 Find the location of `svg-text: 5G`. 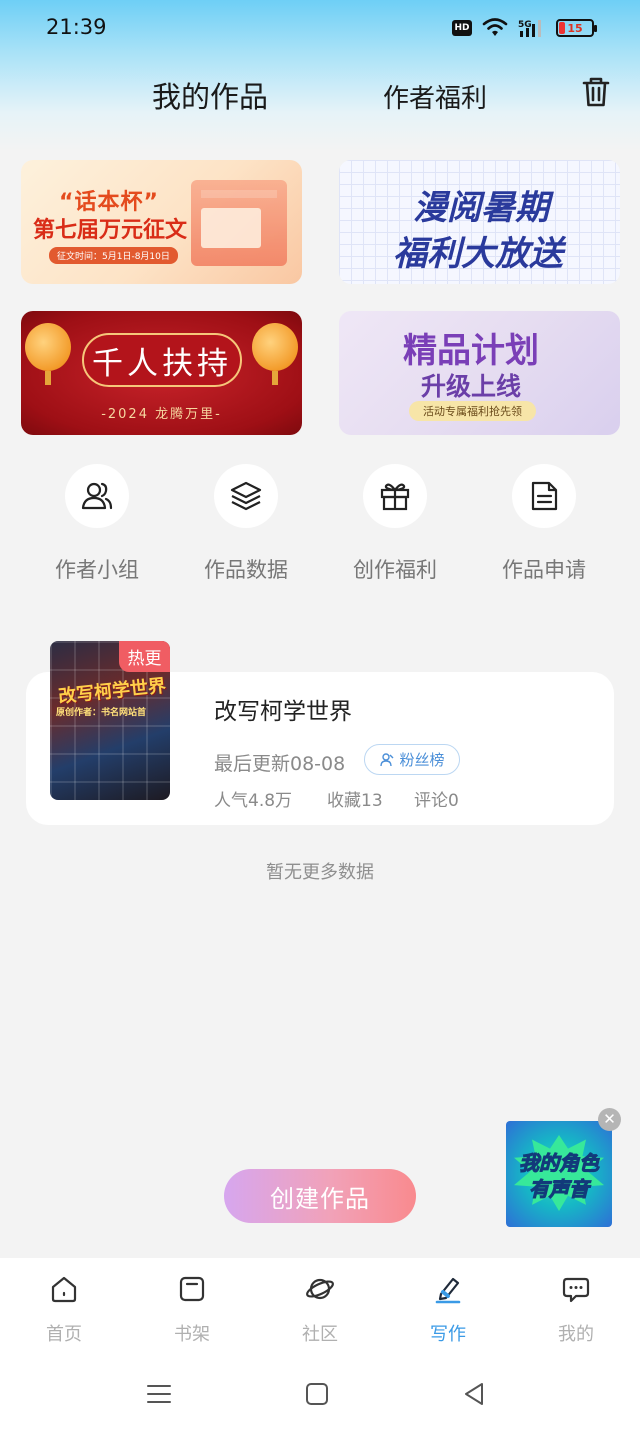

svg-text: 5G is located at coordinates (525, 25).